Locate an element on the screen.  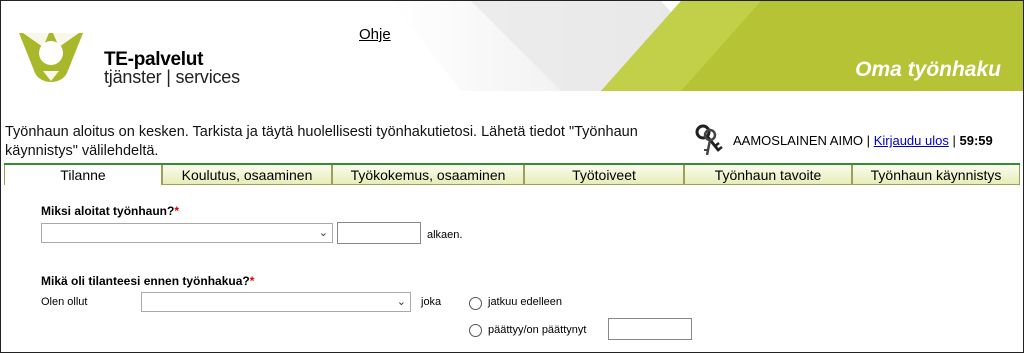
tab-tyonhaun-kaynnistys: Työnhaun käynnistys is located at coordinates (936, 175).